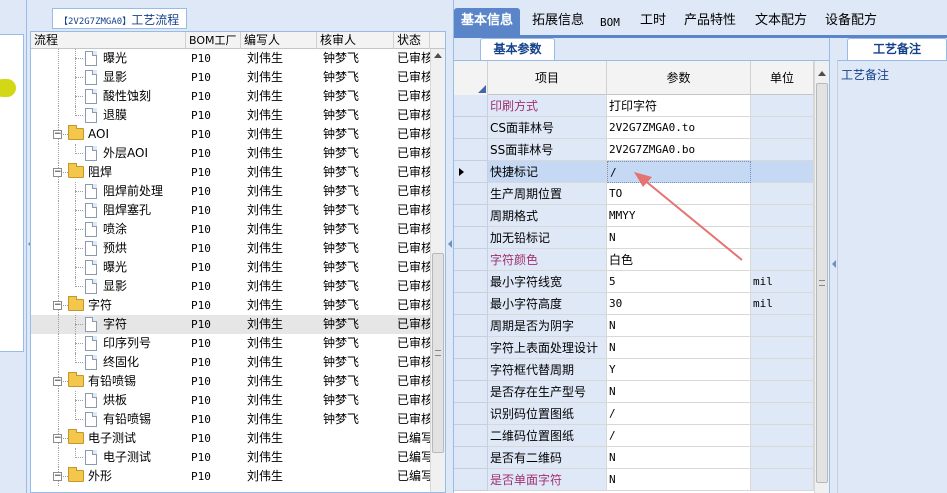 This screenshot has height=493, width=947. Describe the element at coordinates (120, 18) in the screenshot. I see `tree-panel-title-tab: 【2V2G7ZMGA0】工艺流程` at that location.